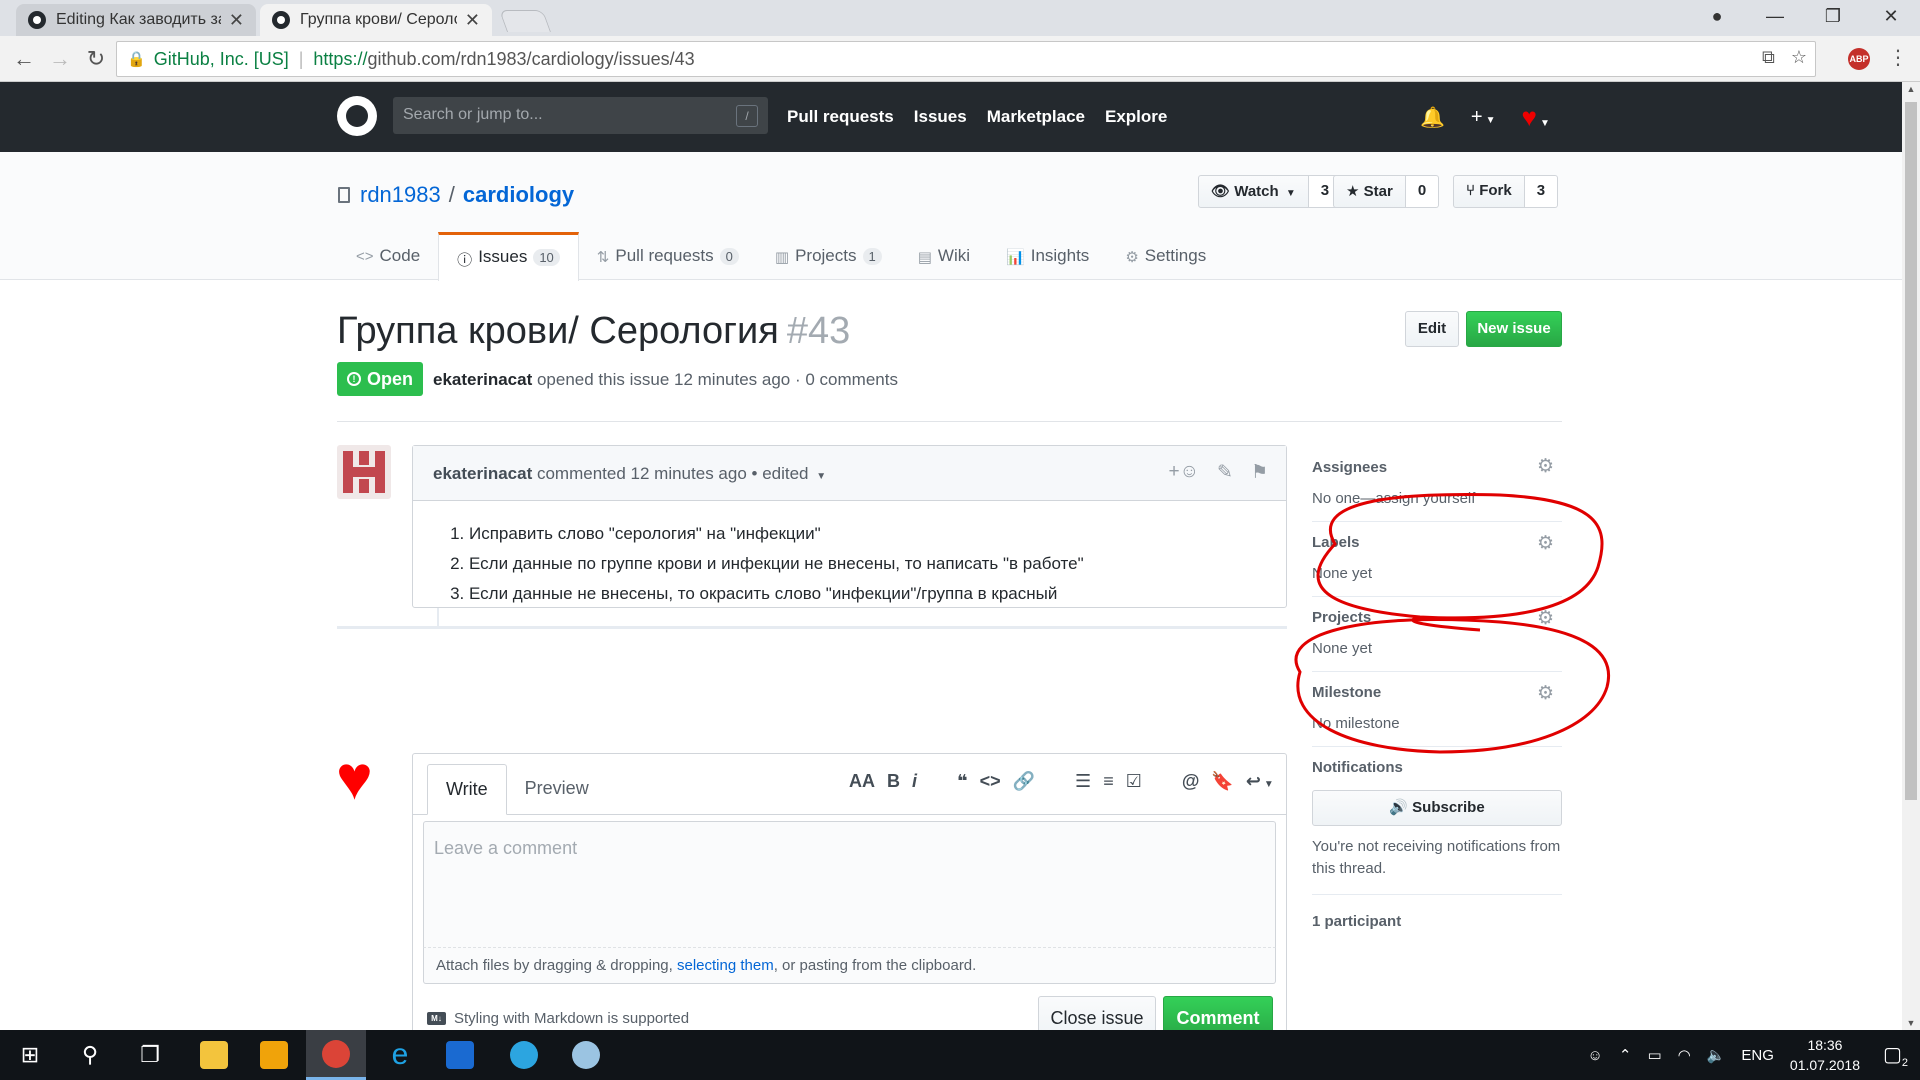 The image size is (1920, 1080). I want to click on mention-icon: @, so click(1191, 781).